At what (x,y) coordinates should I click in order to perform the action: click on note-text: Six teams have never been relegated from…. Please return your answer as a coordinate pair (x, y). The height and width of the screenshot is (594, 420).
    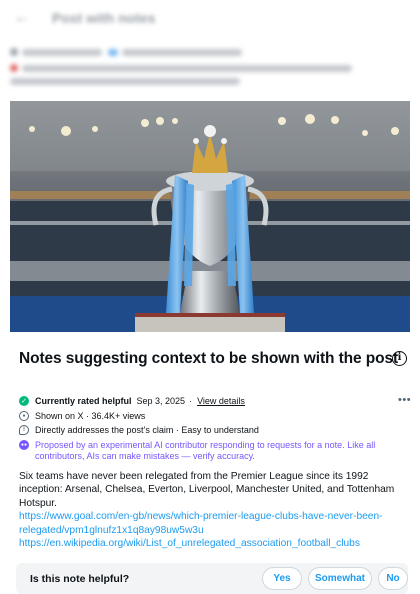
    Looking at the image, I should click on (207, 490).